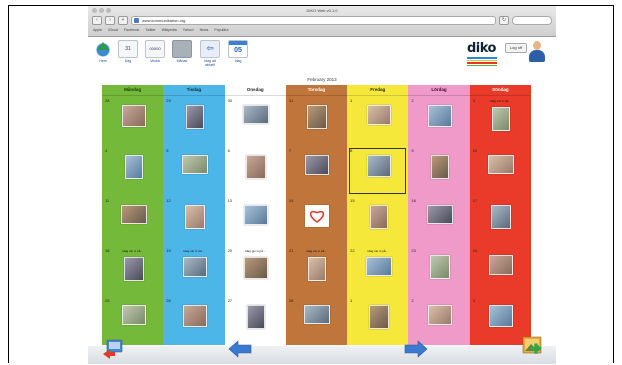 The height and width of the screenshot is (365, 622). I want to click on day-cell: 29, so click(193, 121).